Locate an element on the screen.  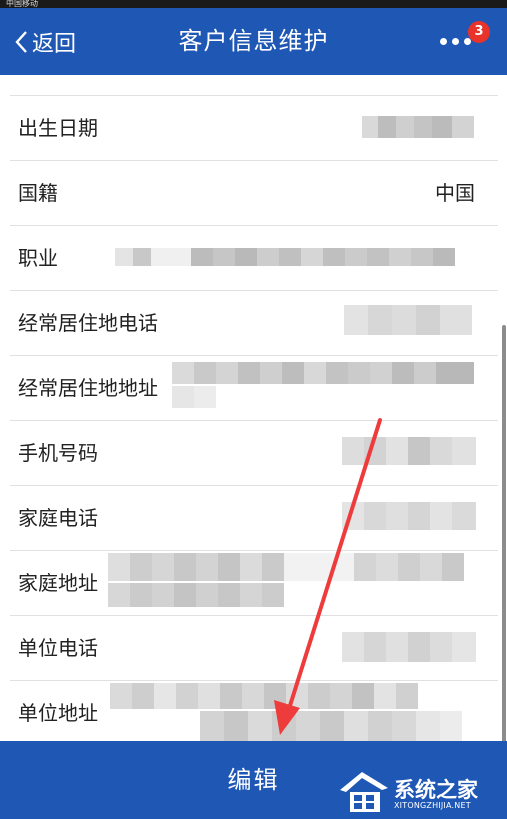
page-title: 客户信息维护 is located at coordinates (253, 41).